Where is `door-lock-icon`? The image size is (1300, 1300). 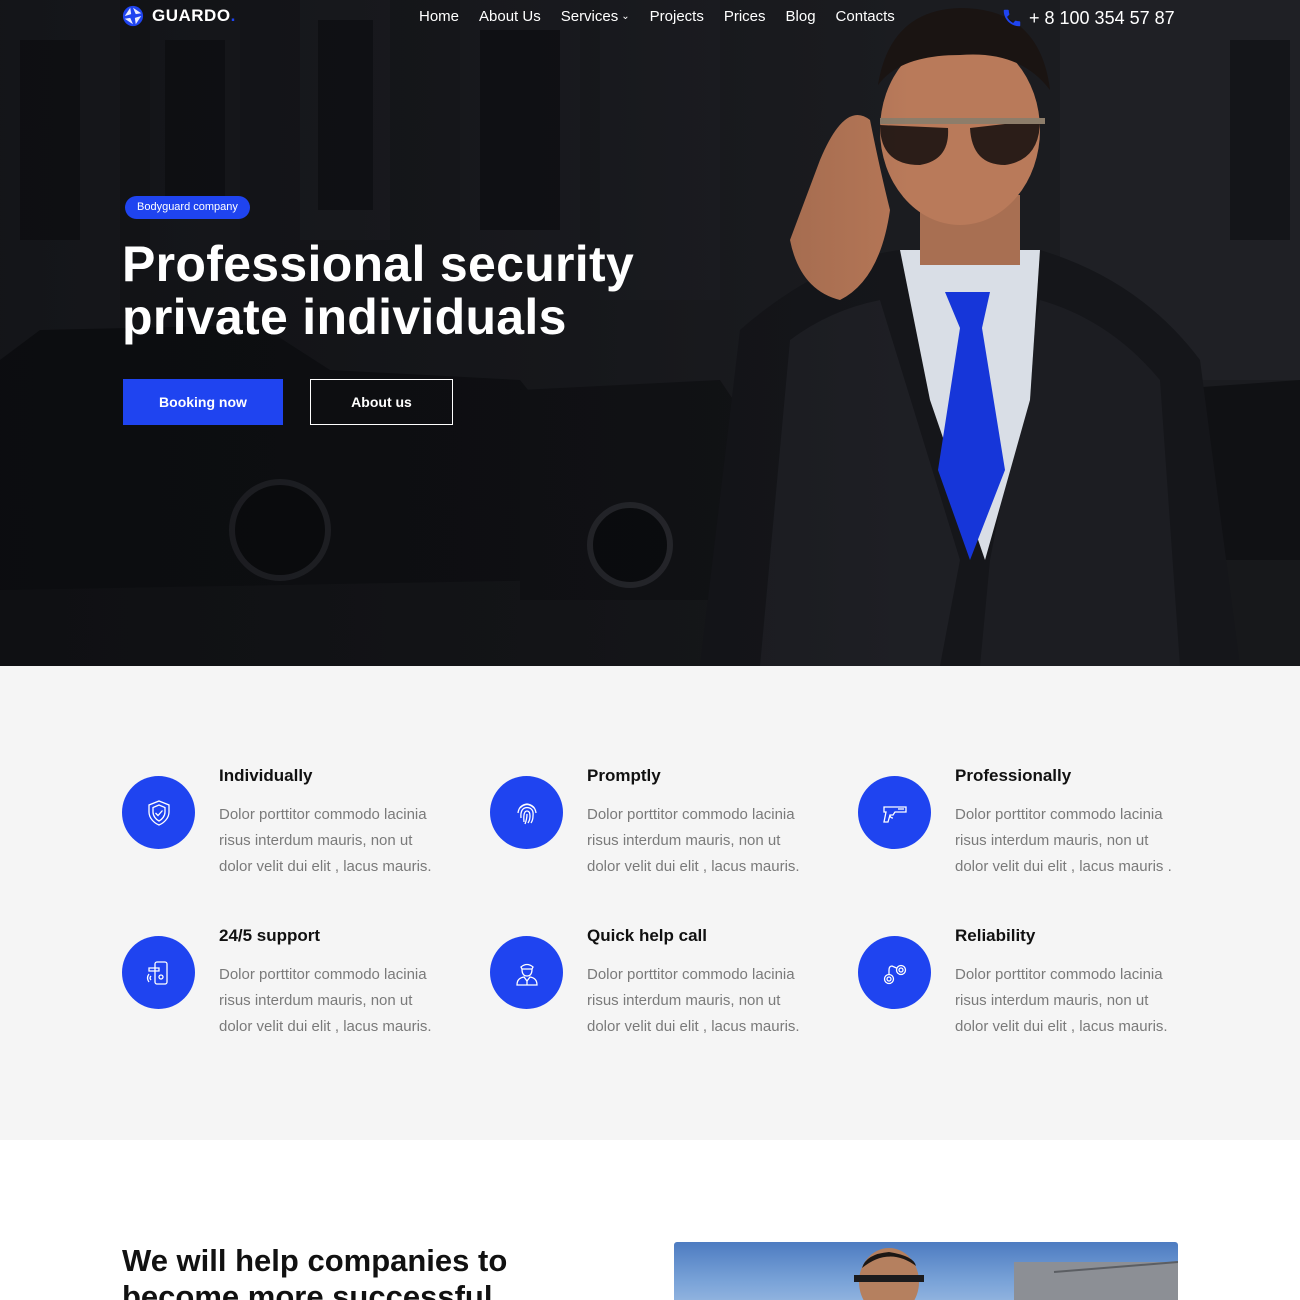 door-lock-icon is located at coordinates (157, 972).